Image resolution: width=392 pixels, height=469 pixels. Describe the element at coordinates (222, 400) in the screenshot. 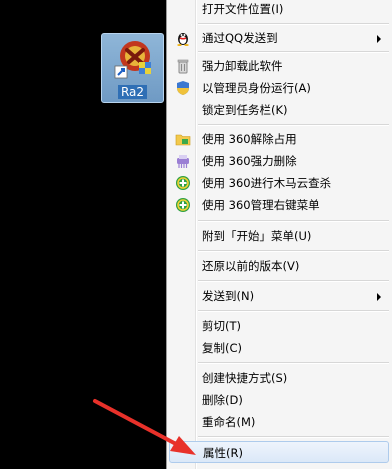

I see `menu-item-label: 删除(D)` at that location.